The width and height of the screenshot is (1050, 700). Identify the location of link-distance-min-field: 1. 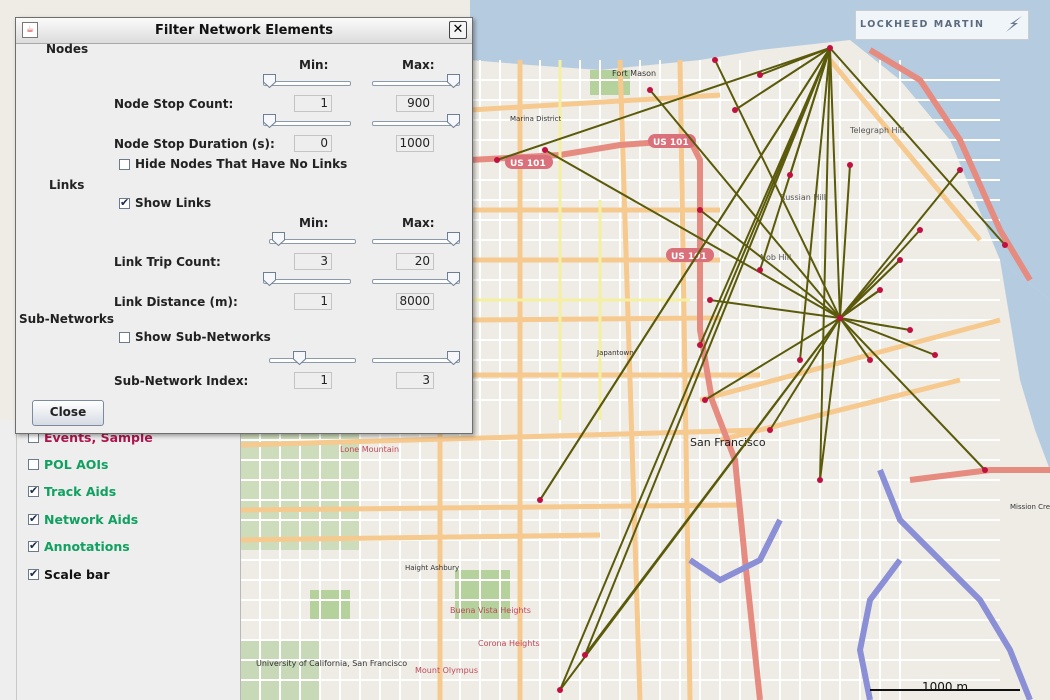
(313, 301).